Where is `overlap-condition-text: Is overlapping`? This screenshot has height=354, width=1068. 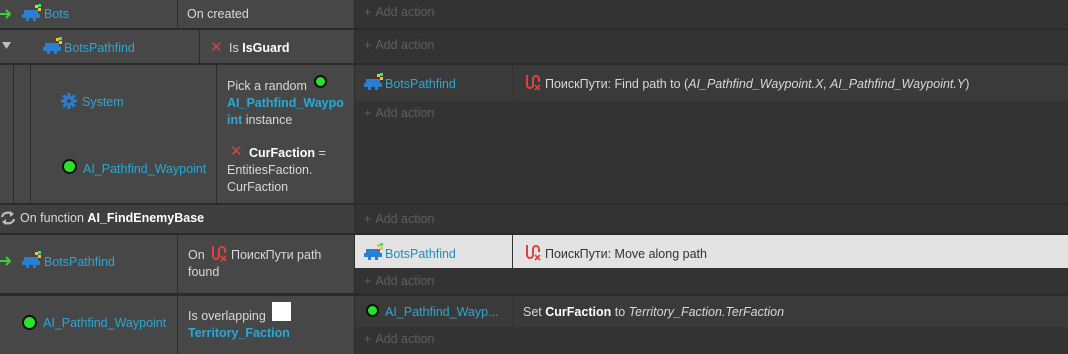 overlap-condition-text: Is overlapping is located at coordinates (227, 316).